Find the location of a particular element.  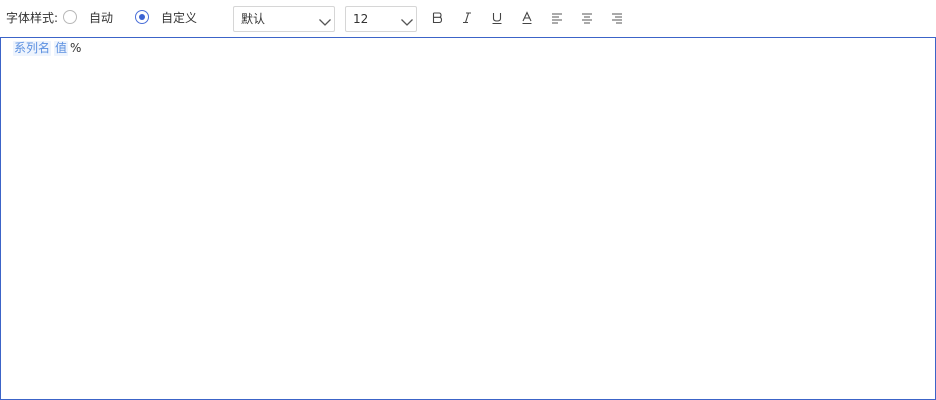

align-left-icon is located at coordinates (557, 18).